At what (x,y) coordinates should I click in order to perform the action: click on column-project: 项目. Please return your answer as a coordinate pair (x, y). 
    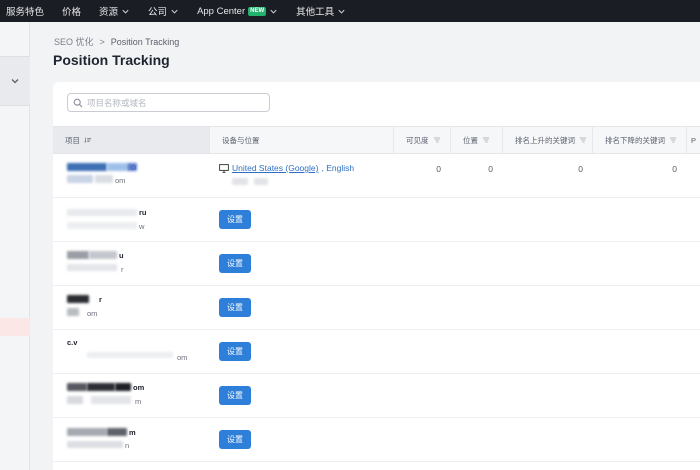
    Looking at the image, I should click on (131, 140).